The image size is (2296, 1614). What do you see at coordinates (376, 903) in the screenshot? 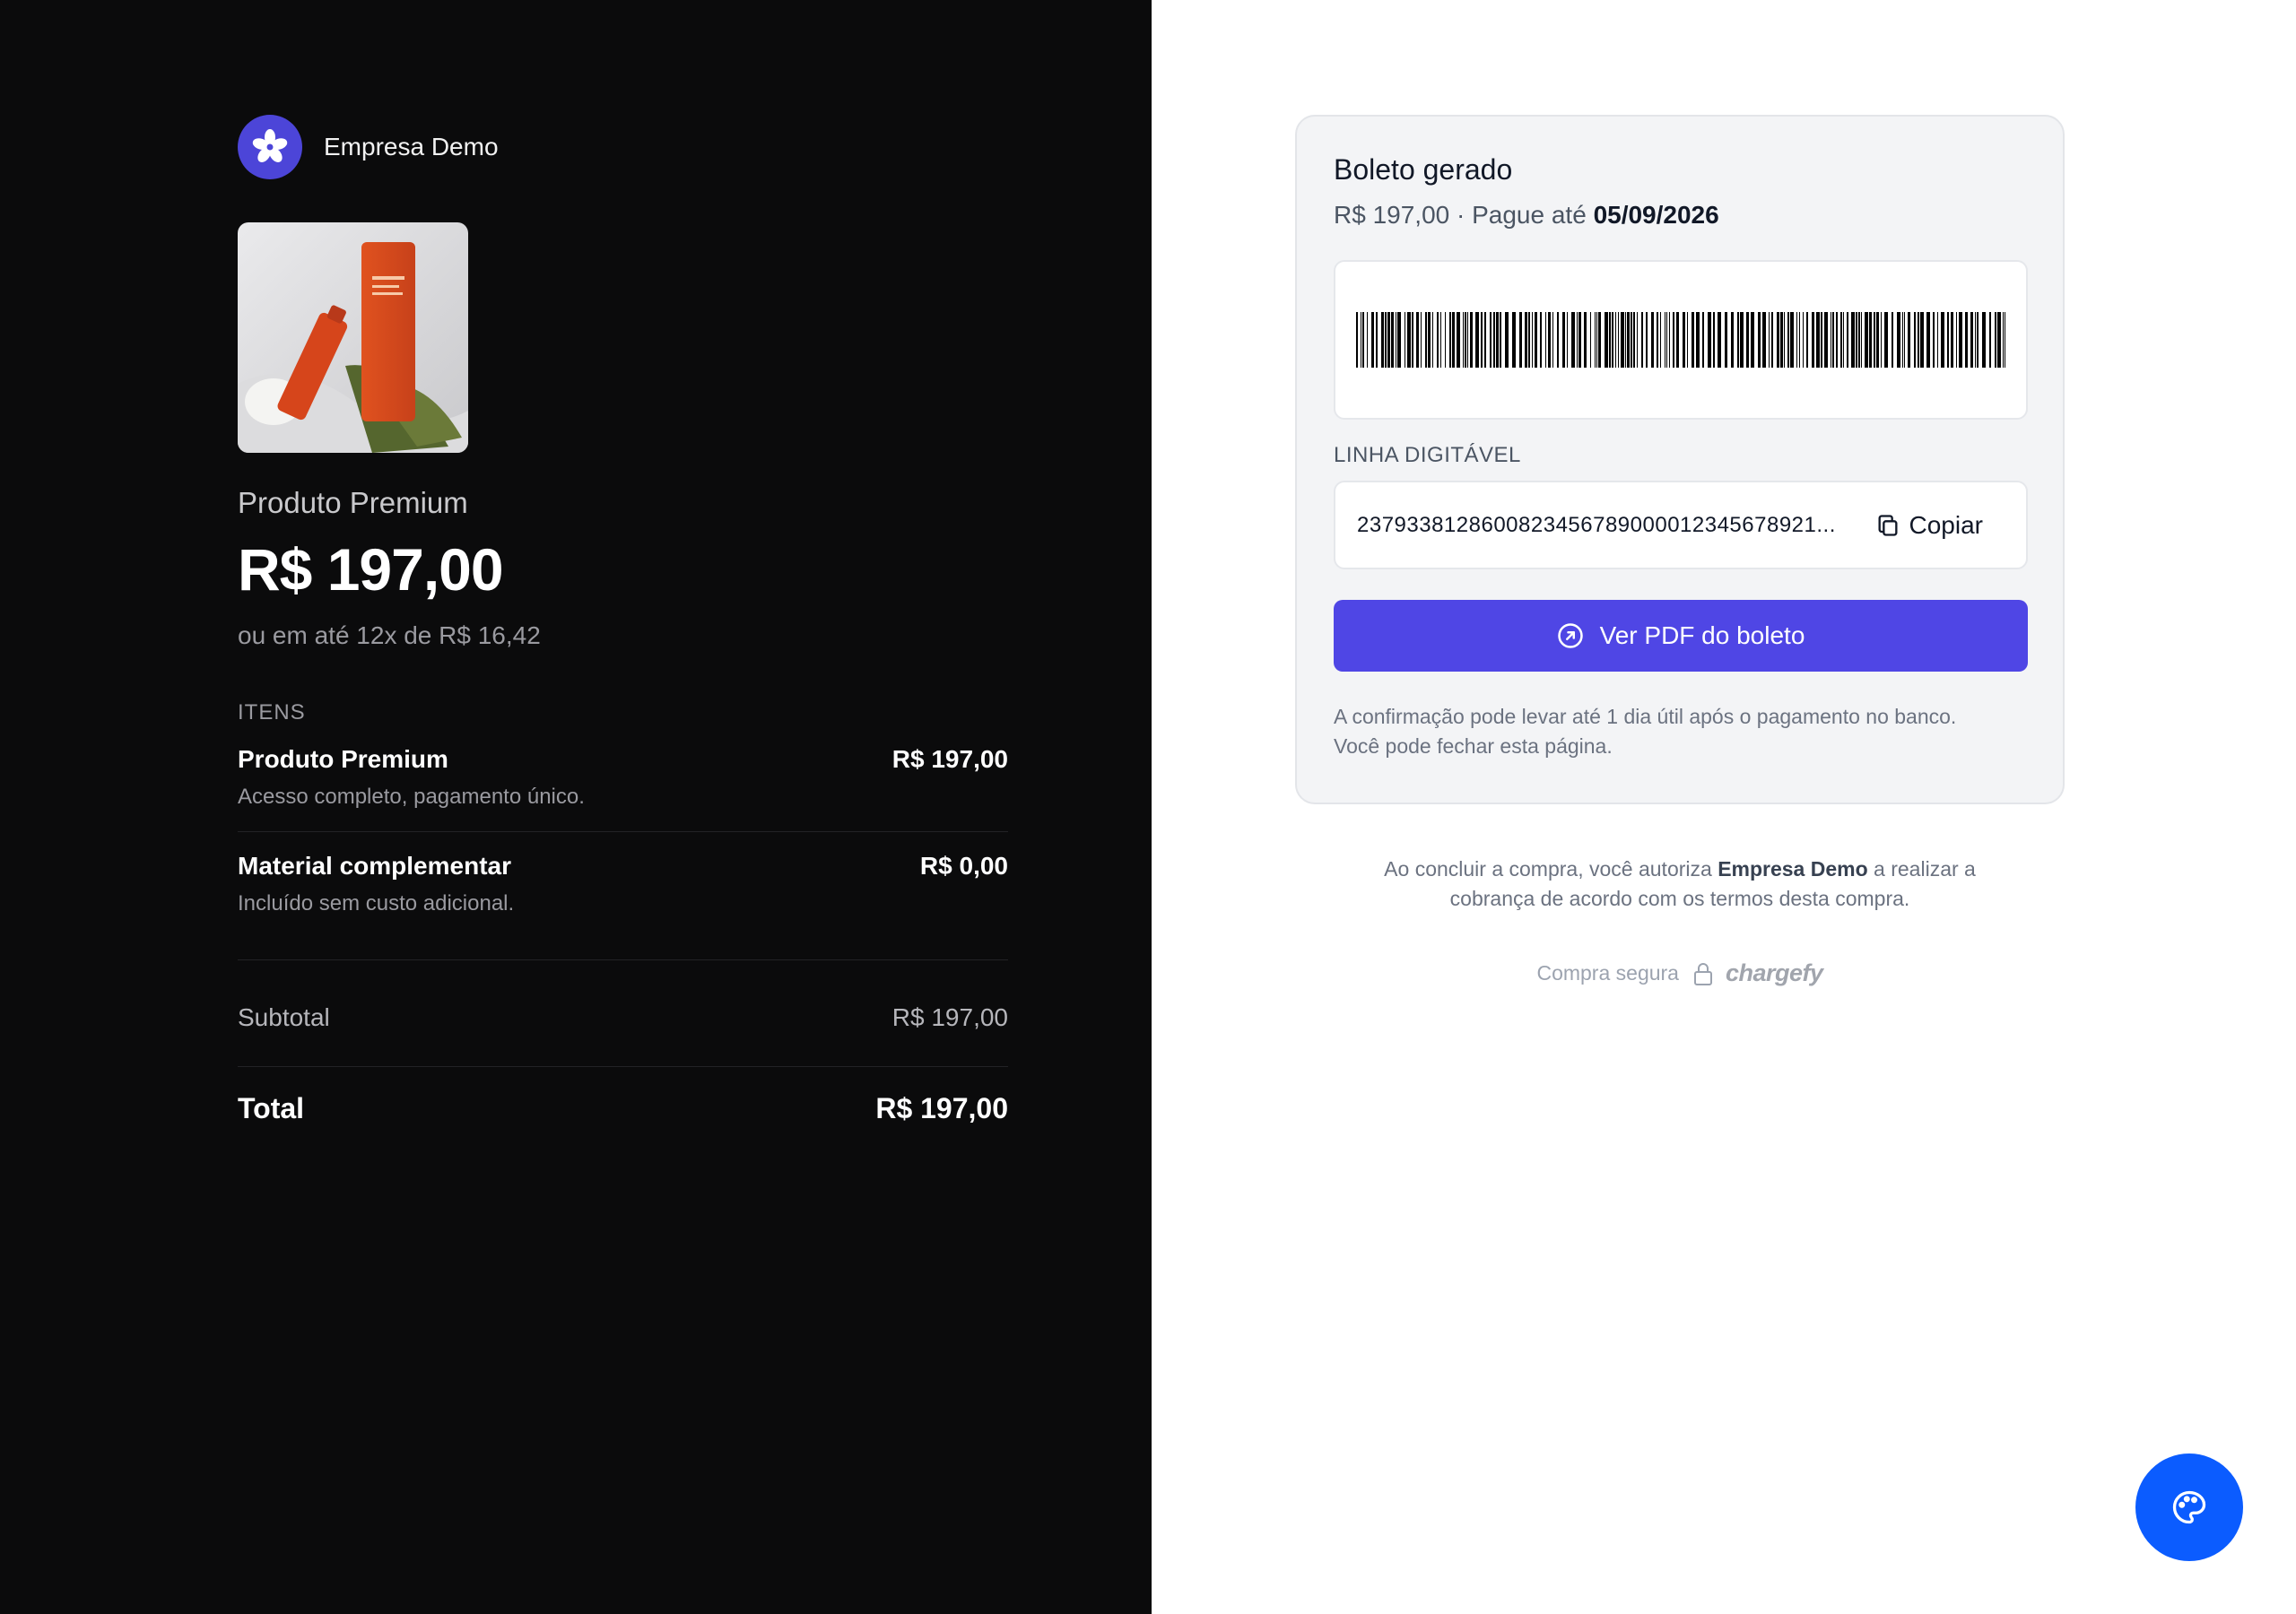
I see `item-description: Incluído sem custo adicional.` at bounding box center [376, 903].